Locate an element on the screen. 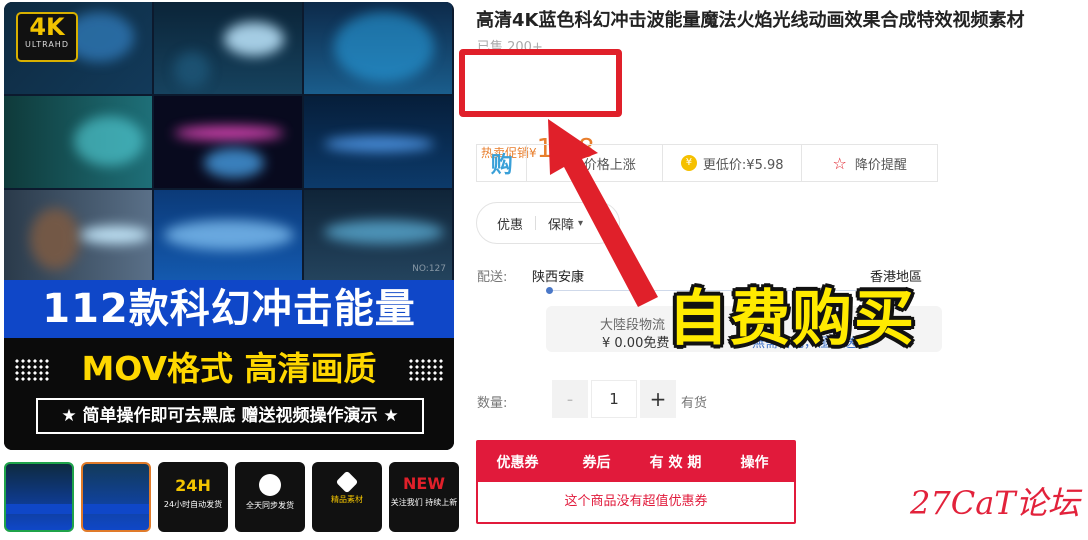 This screenshot has height=540, width=1088. lower-price-label: 更低价:¥5.98 is located at coordinates (743, 165).